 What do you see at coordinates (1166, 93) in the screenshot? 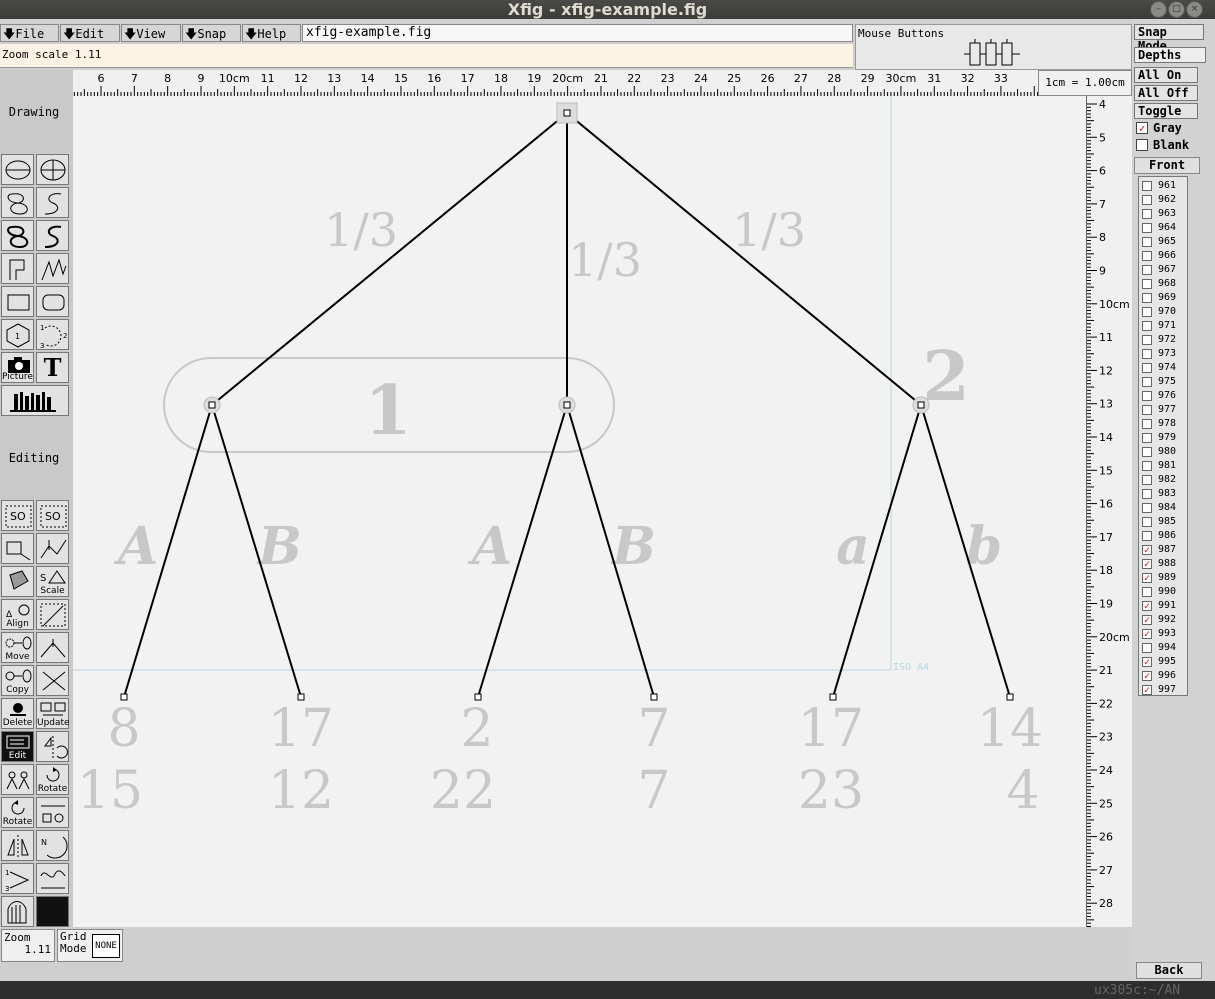
I see `all-off-button: All Off` at bounding box center [1166, 93].